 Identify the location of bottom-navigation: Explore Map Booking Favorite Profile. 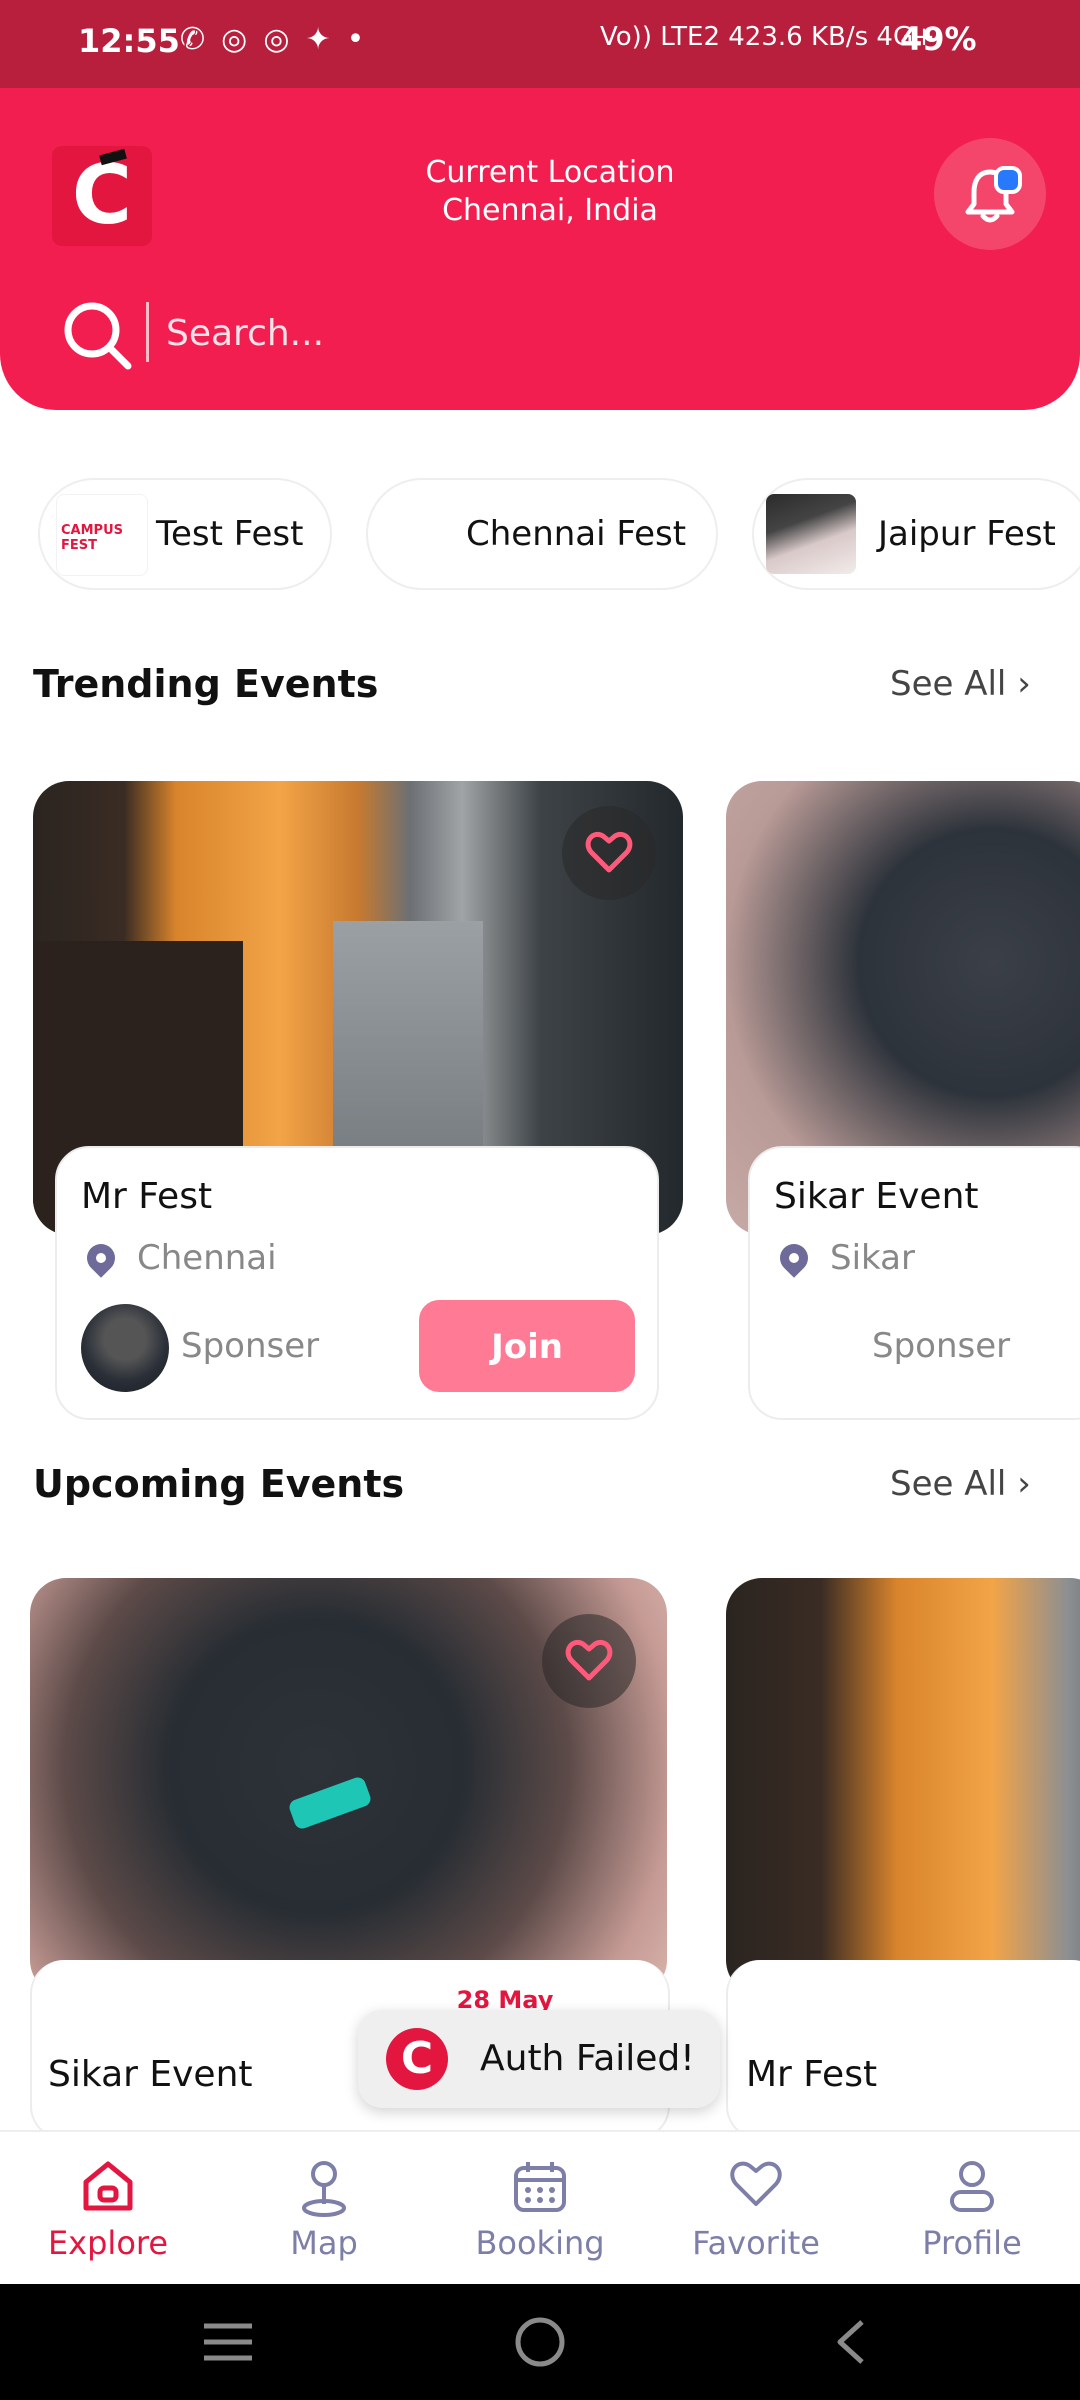
(540, 2208).